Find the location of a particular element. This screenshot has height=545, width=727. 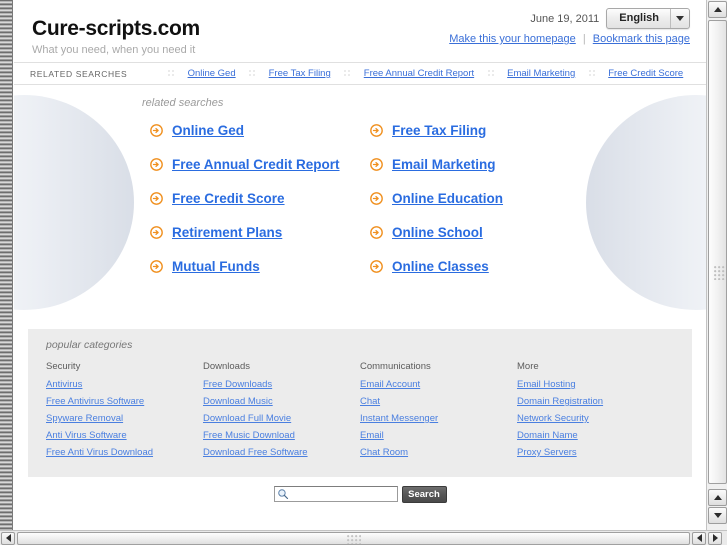

caret-glyph is located at coordinates (680, 18).